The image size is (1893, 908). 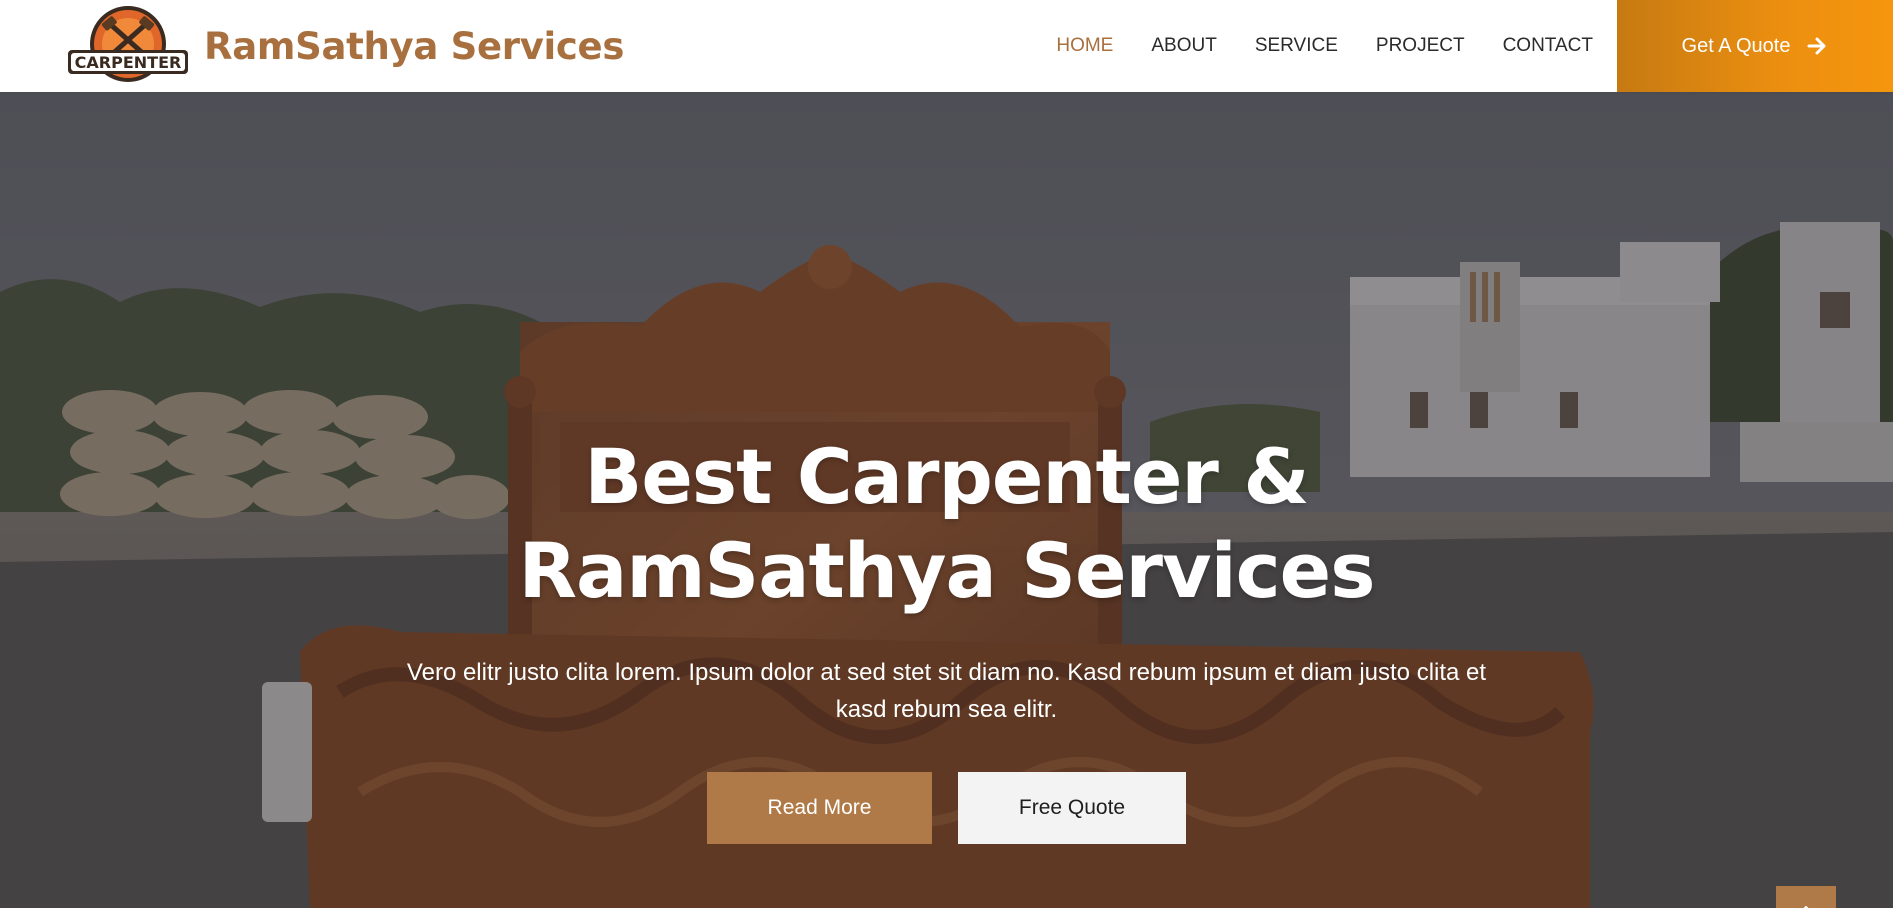 What do you see at coordinates (1806, 897) in the screenshot?
I see `back-to-top-button` at bounding box center [1806, 897].